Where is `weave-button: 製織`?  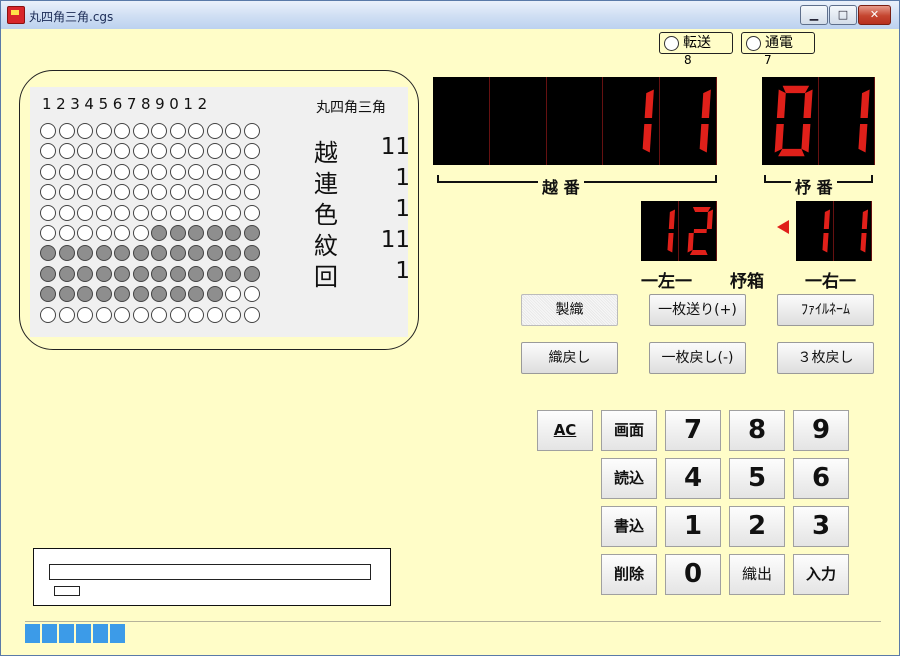
weave-button: 製織 is located at coordinates (569, 310).